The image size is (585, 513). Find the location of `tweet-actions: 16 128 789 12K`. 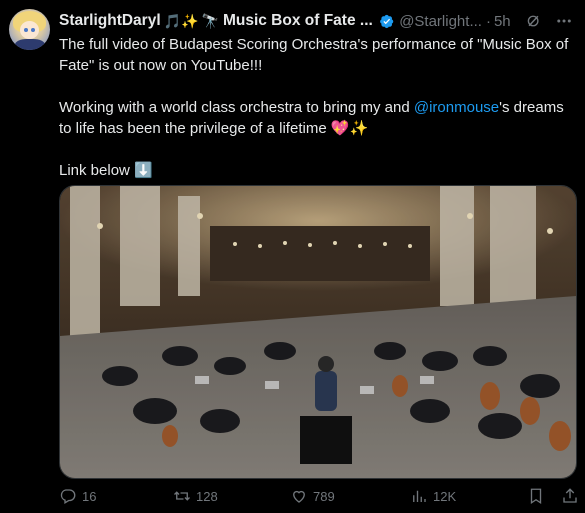

tweet-actions: 16 128 789 12K is located at coordinates (319, 498).